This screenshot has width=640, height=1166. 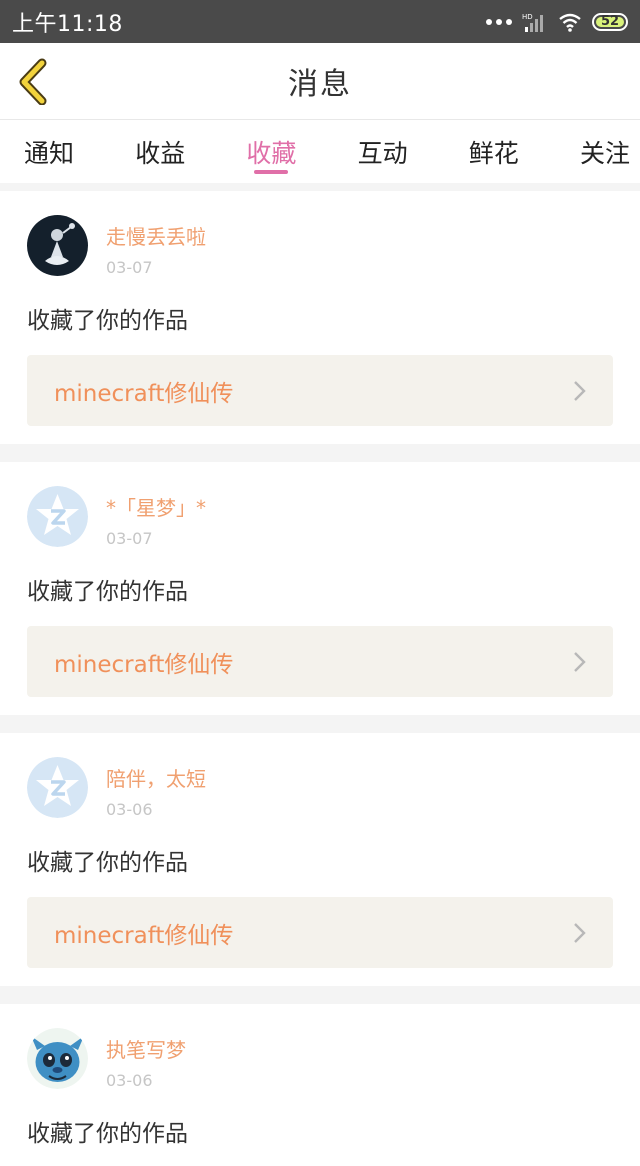 What do you see at coordinates (499, 21) in the screenshot?
I see `more-dots-icon` at bounding box center [499, 21].